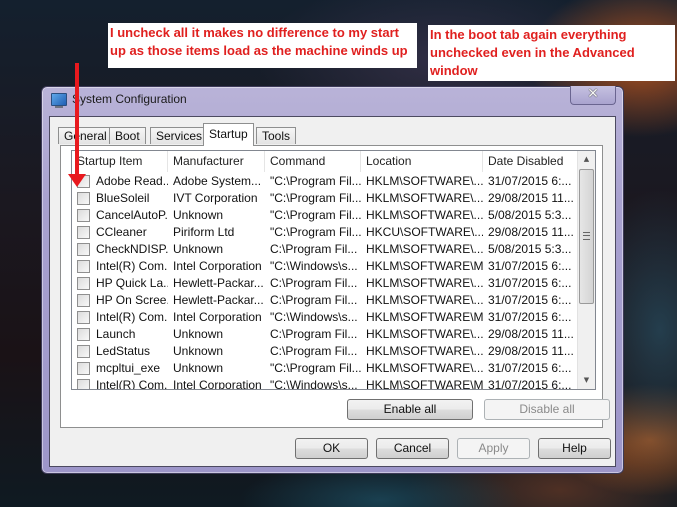 The height and width of the screenshot is (507, 677). Describe the element at coordinates (586, 236) in the screenshot. I see `scrollbar-thumb` at that location.